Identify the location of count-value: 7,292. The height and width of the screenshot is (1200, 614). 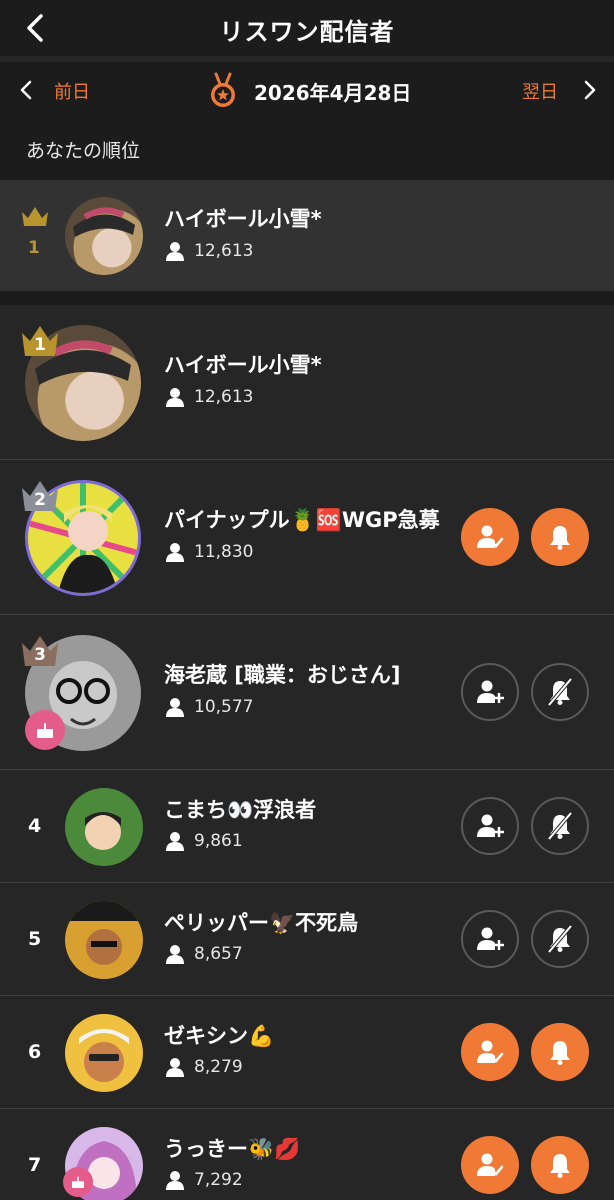
(218, 1180).